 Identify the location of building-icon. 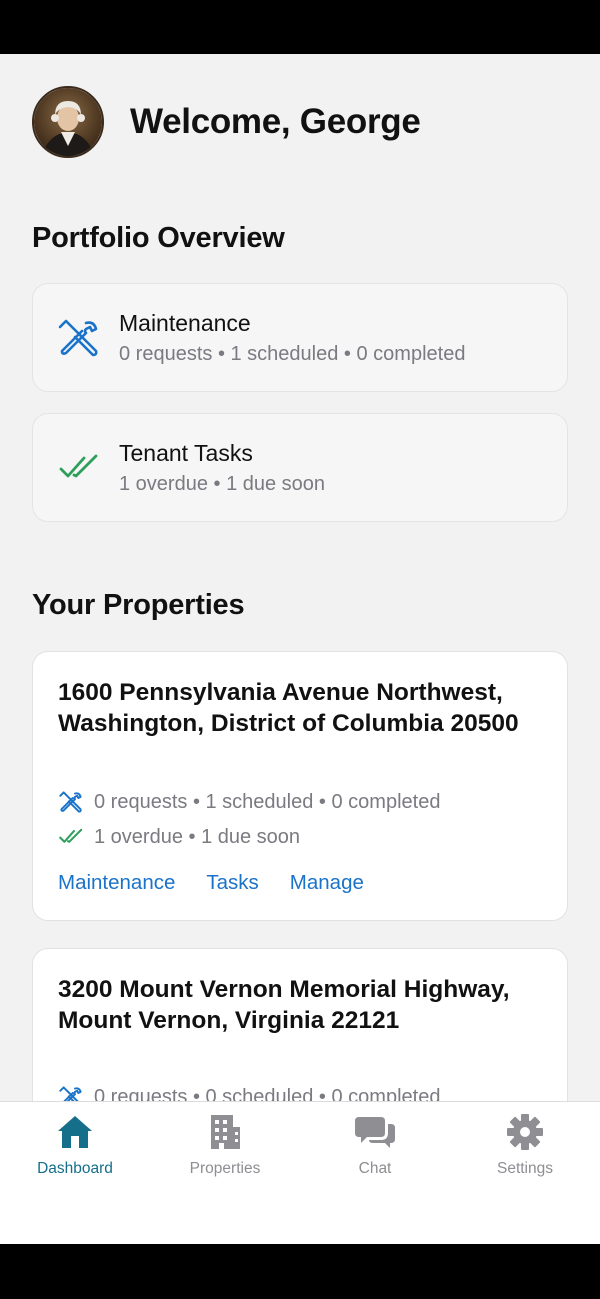
(225, 1132).